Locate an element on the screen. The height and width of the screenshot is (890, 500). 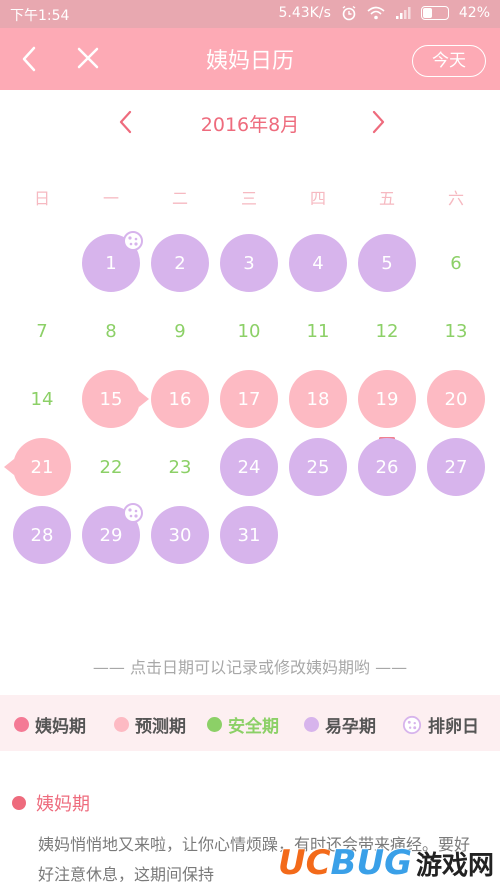
day-number: 19 is located at coordinates (387, 399).